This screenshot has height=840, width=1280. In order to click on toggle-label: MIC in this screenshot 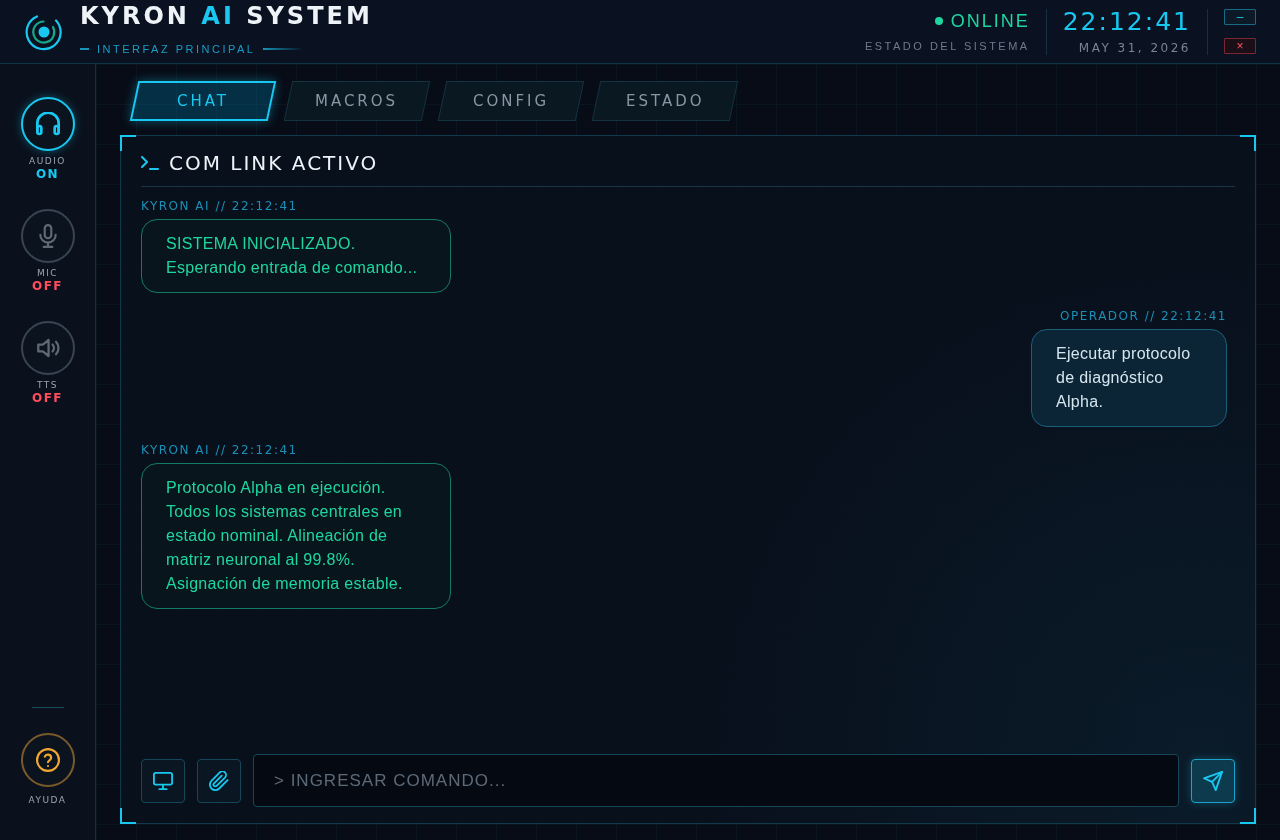, I will do `click(47, 273)`.